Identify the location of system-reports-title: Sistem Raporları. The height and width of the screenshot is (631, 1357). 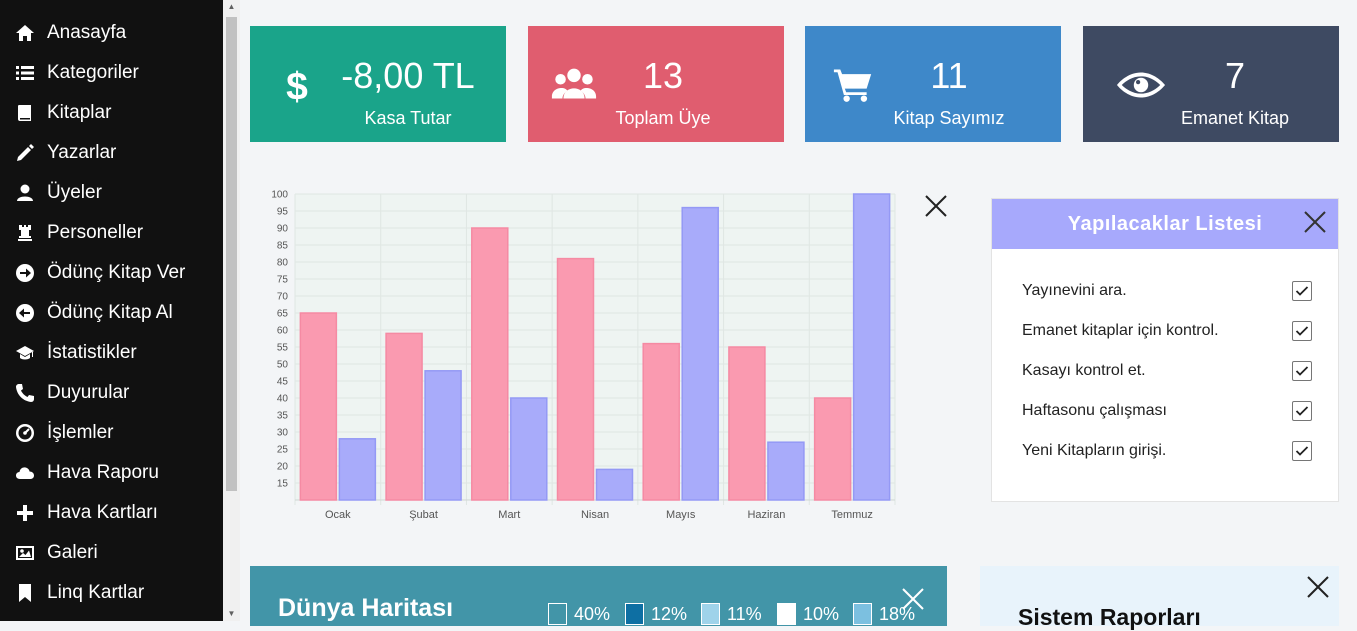
(1109, 617).